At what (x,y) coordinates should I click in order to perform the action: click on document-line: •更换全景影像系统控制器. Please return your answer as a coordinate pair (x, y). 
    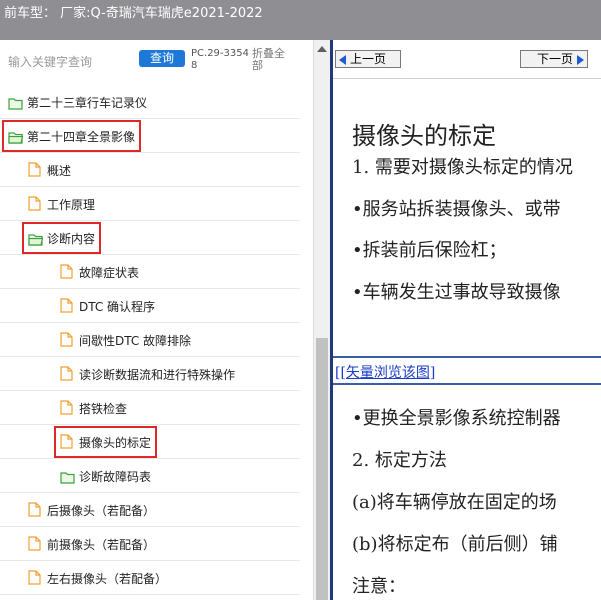
    Looking at the image, I should click on (456, 418).